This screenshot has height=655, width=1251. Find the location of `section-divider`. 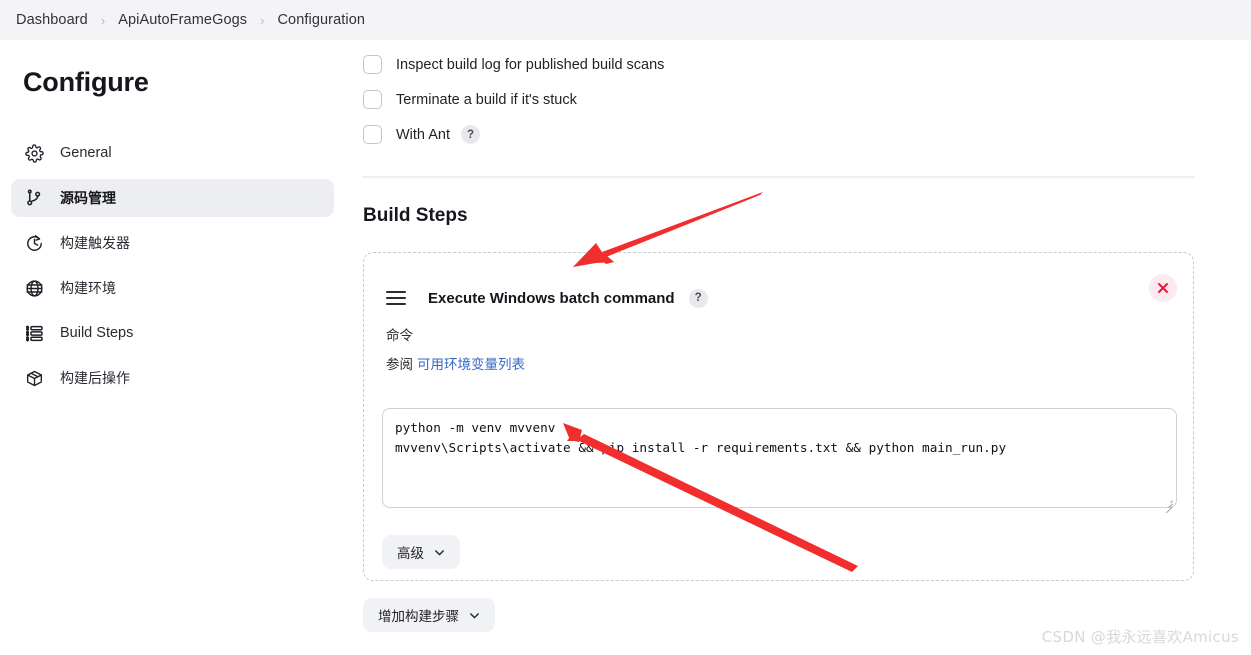

section-divider is located at coordinates (779, 177).